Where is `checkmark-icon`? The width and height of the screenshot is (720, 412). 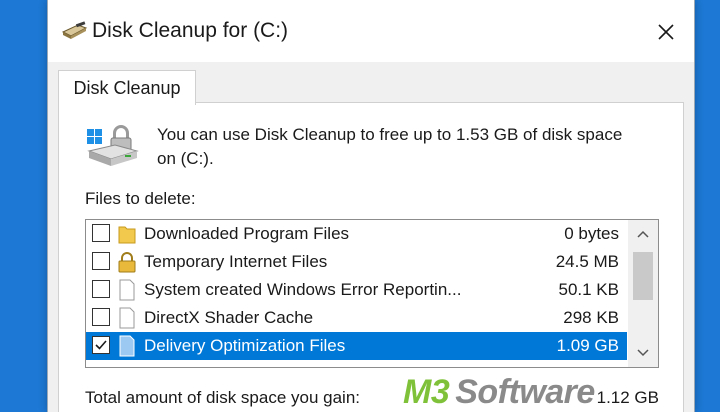
checkmark-icon is located at coordinates (101, 345).